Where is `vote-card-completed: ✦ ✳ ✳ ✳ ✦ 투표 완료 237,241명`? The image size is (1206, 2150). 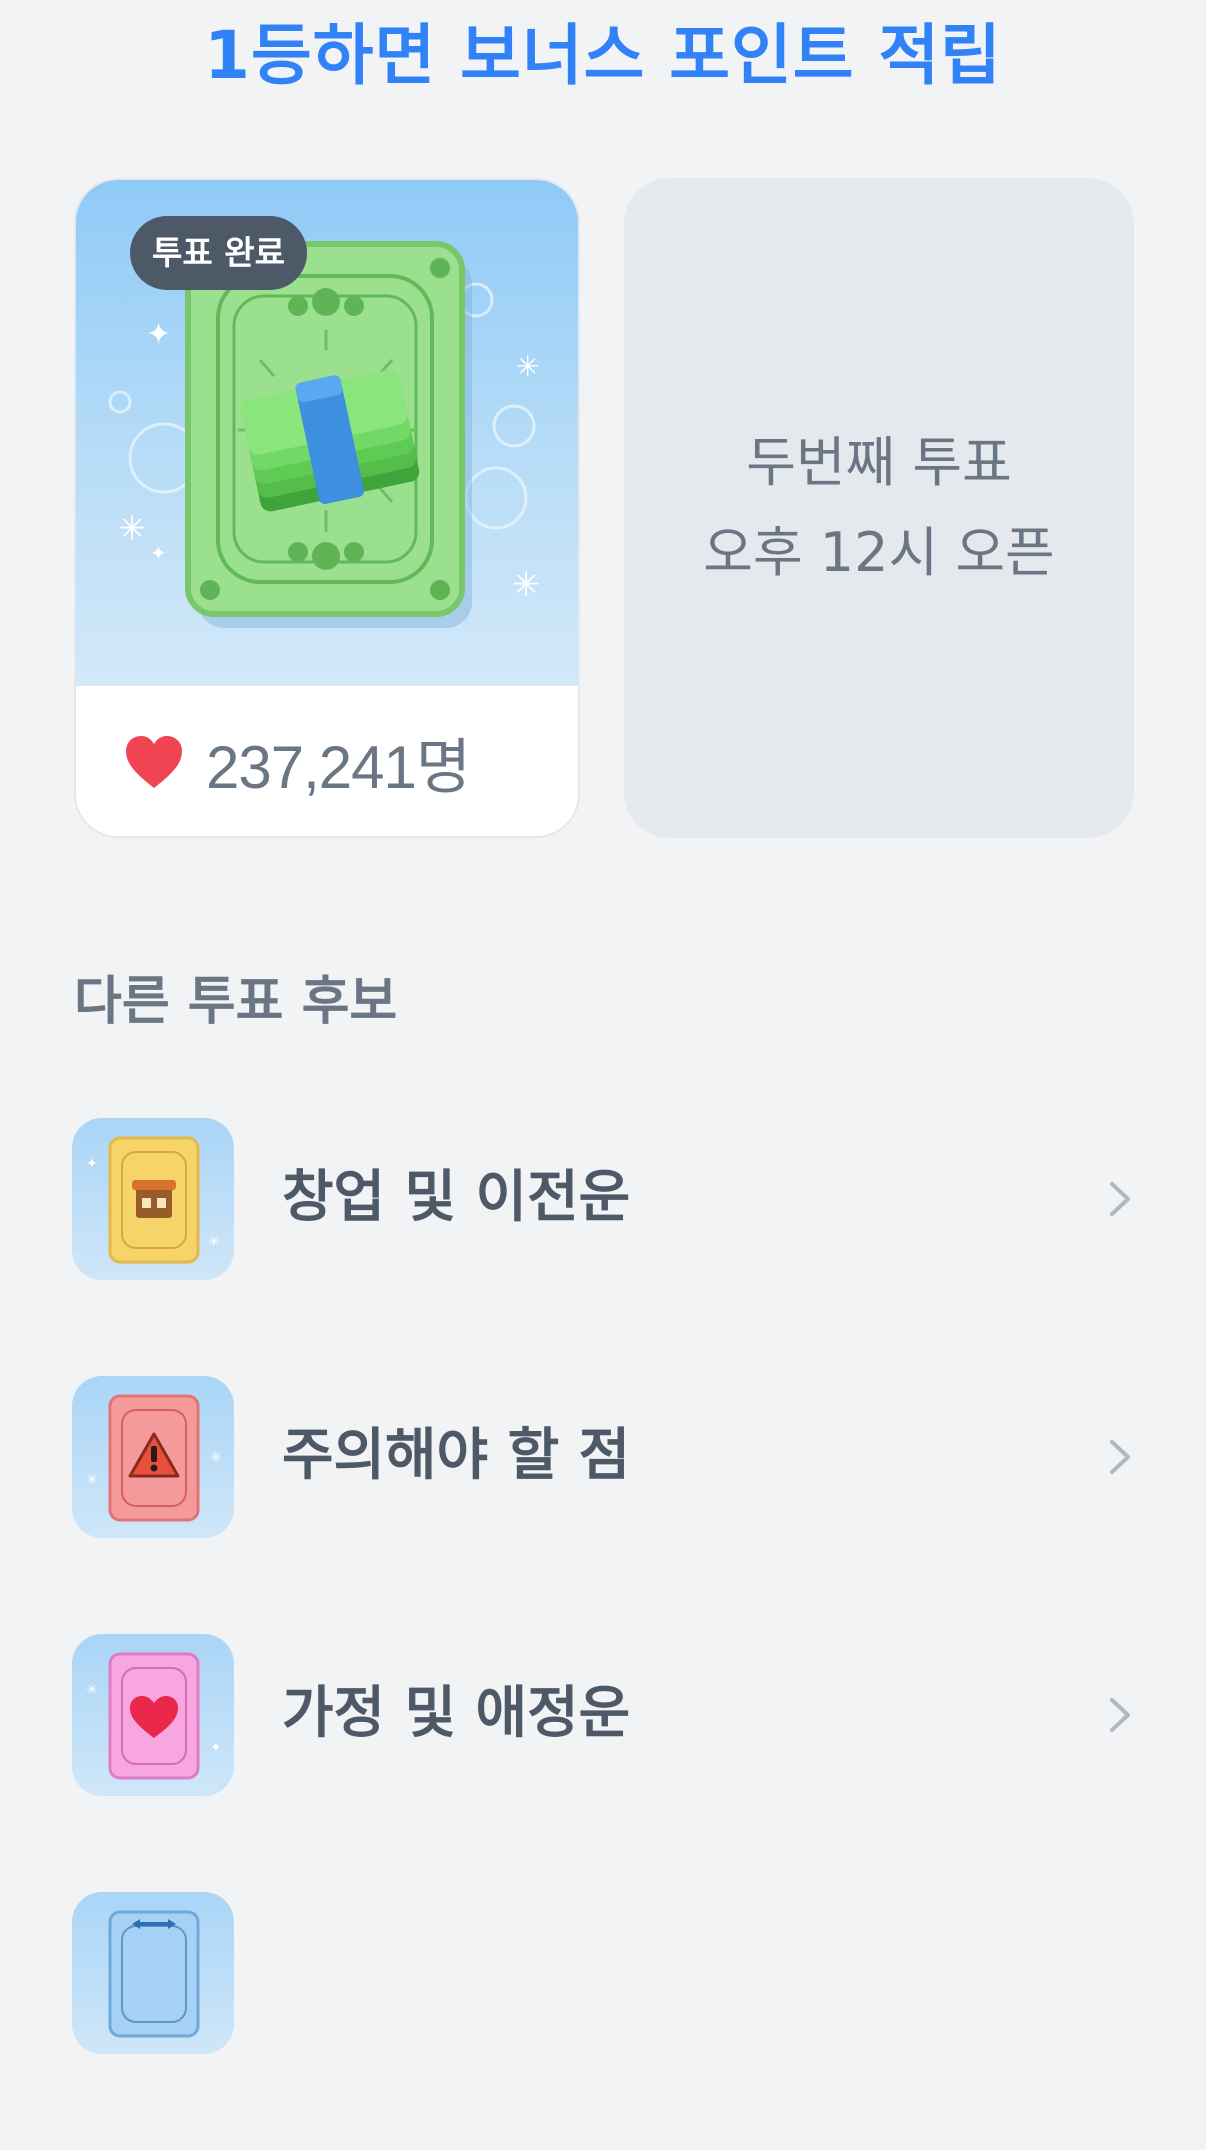 vote-card-completed: ✦ ✳ ✳ ✳ ✦ 투표 완료 237,241명 is located at coordinates (327, 508).